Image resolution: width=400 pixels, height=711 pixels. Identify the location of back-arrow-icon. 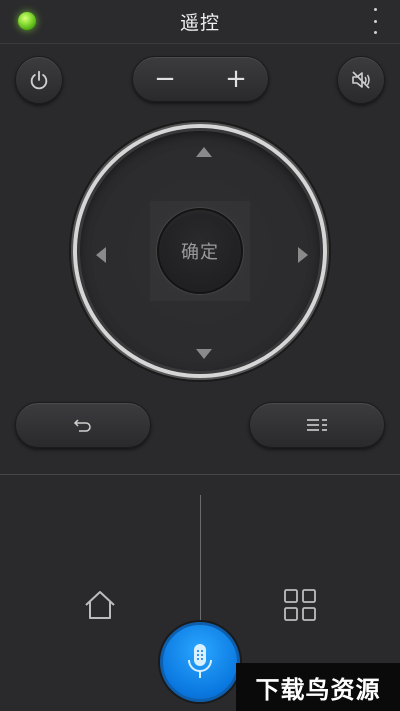
(82, 425).